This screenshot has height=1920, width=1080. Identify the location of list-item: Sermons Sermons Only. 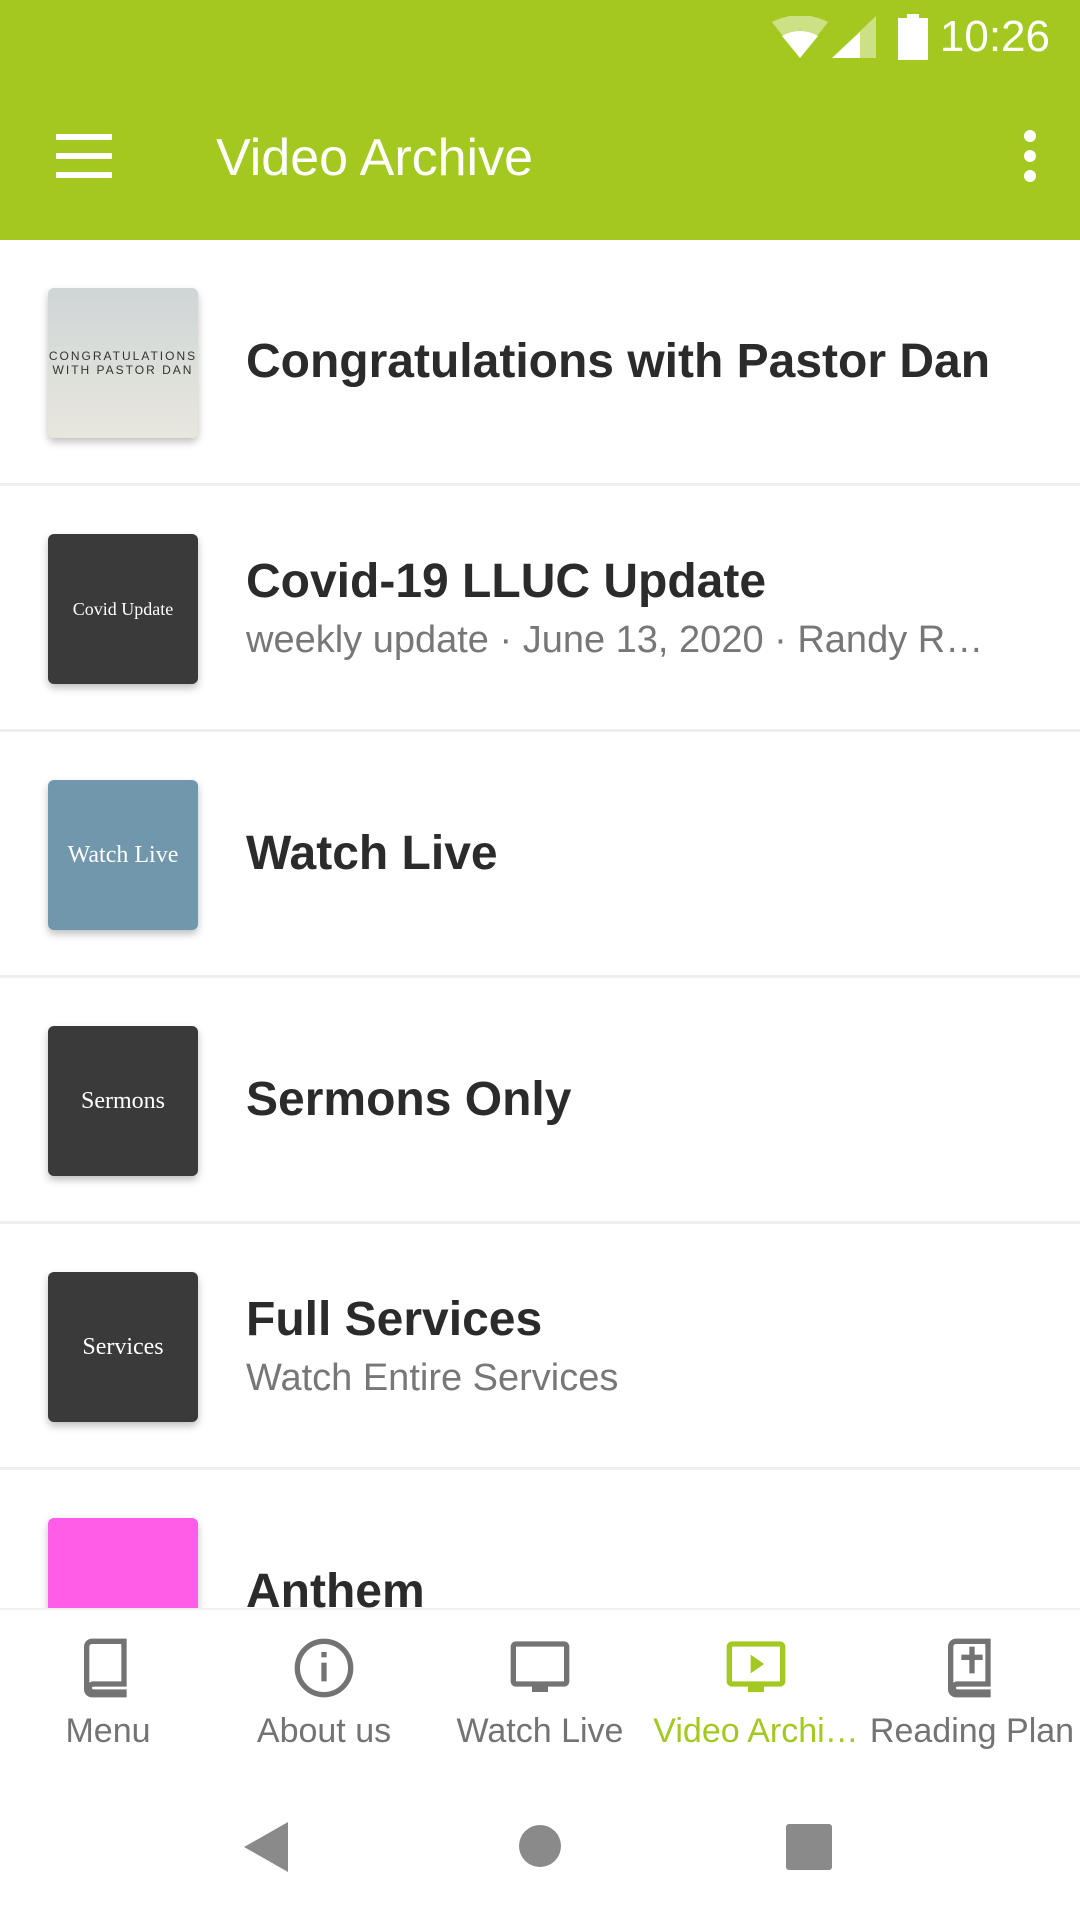
(540, 1101).